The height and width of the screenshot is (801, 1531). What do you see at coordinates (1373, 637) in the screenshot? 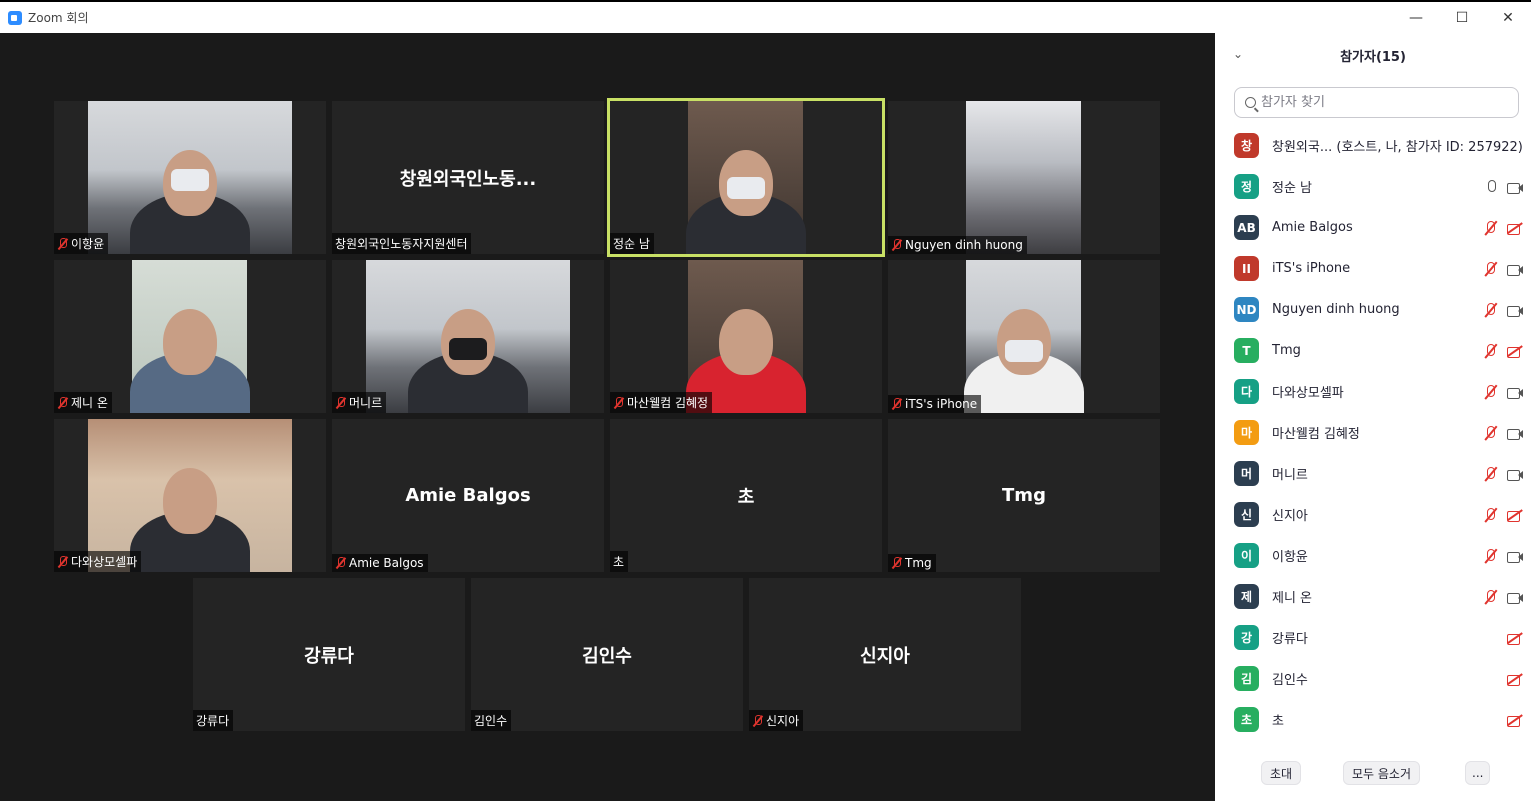
I see `participant-row: 강 강류다` at bounding box center [1373, 637].